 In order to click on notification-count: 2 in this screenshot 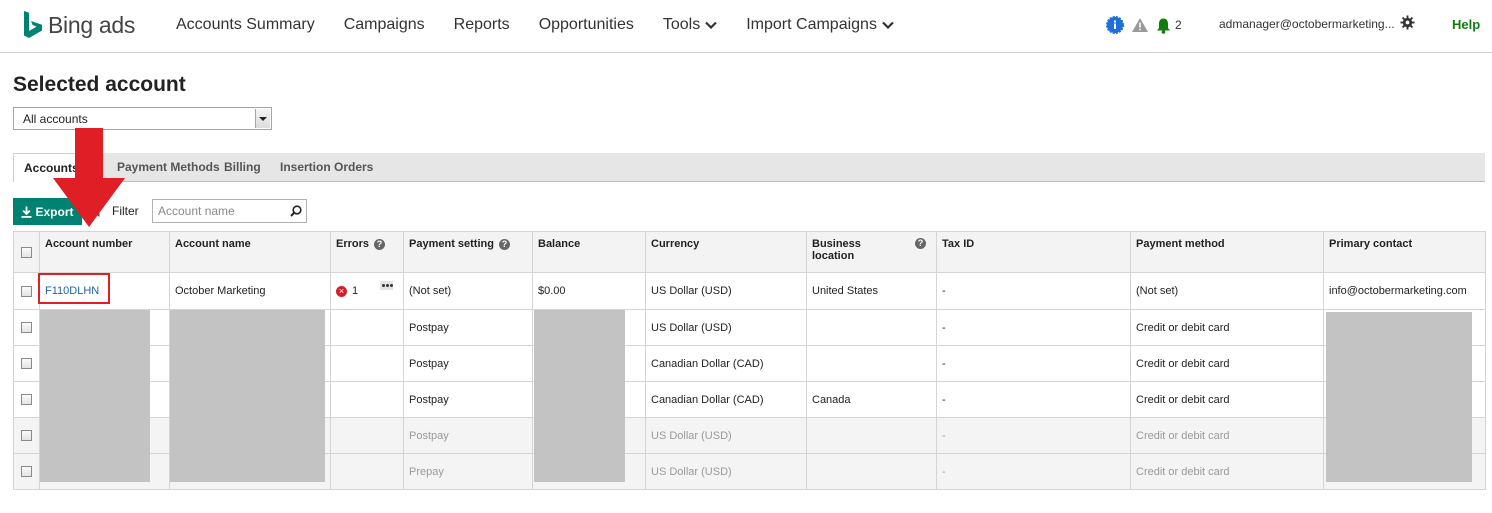, I will do `click(1178, 25)`.